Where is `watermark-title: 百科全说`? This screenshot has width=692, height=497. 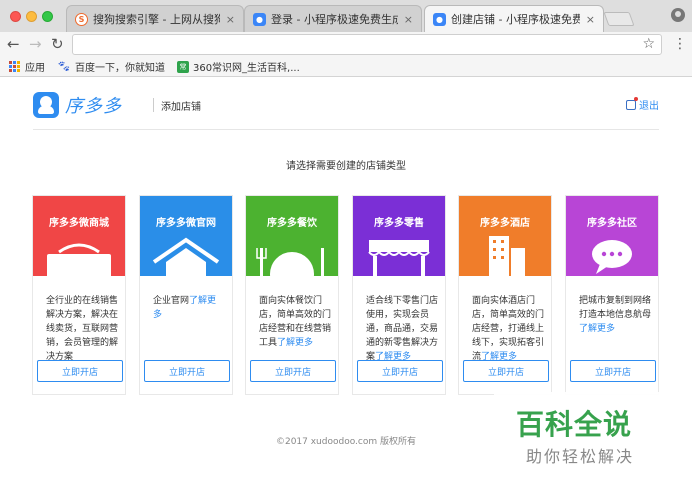
watermark-title: 百科全说 is located at coordinates (574, 424).